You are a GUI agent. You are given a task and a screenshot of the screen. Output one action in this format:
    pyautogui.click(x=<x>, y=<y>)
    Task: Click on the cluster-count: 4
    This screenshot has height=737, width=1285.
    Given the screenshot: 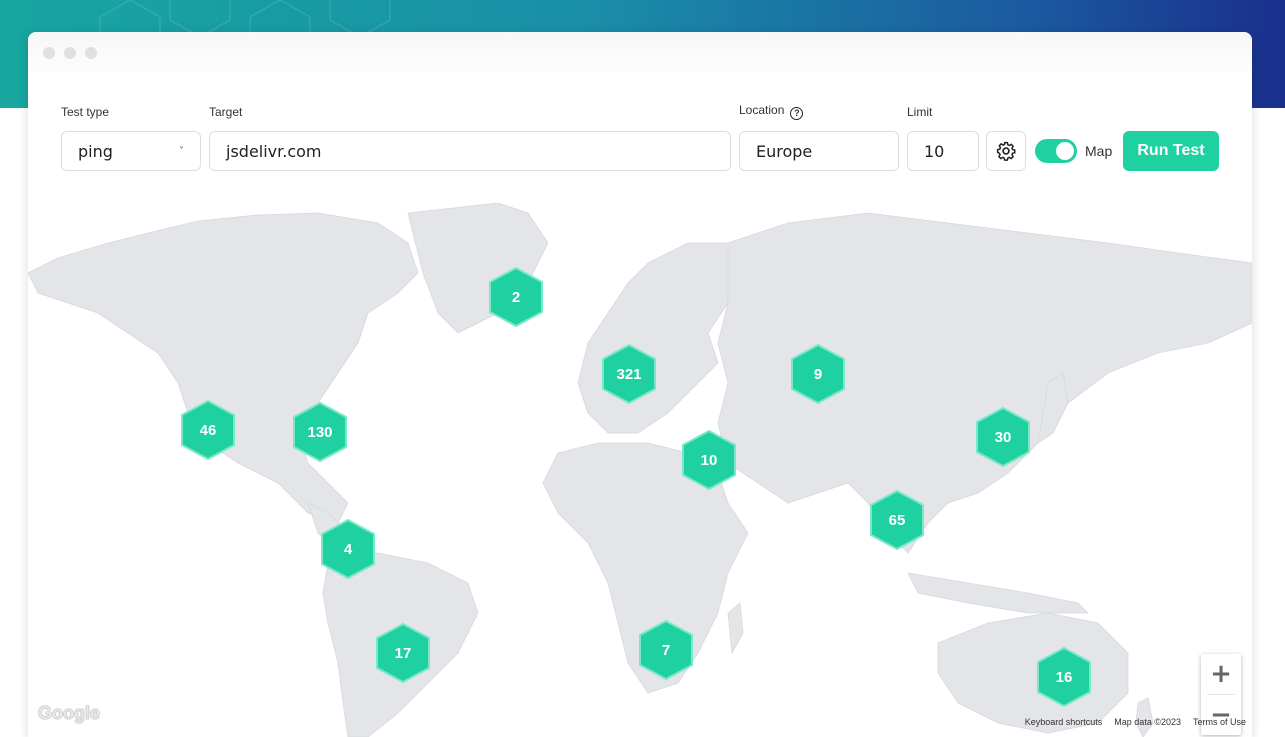 What is the action you would take?
    pyautogui.click(x=348, y=549)
    